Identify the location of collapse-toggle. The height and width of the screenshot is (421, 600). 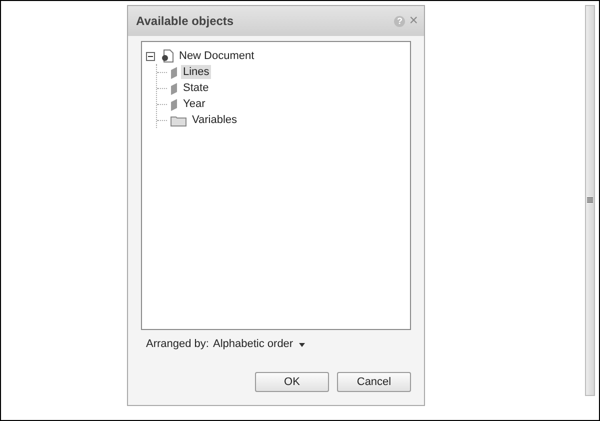
(150, 56).